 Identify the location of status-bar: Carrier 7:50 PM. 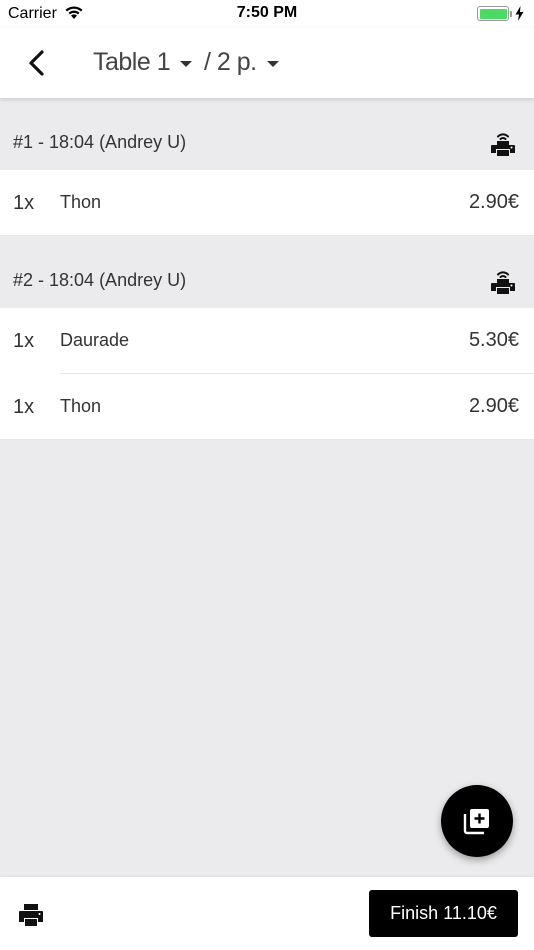
(267, 14).